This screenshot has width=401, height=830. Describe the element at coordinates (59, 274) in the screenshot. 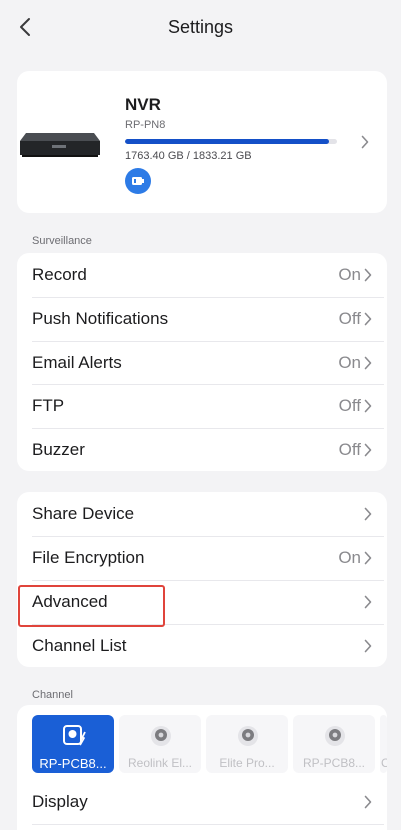

I see `row-label: Record` at that location.